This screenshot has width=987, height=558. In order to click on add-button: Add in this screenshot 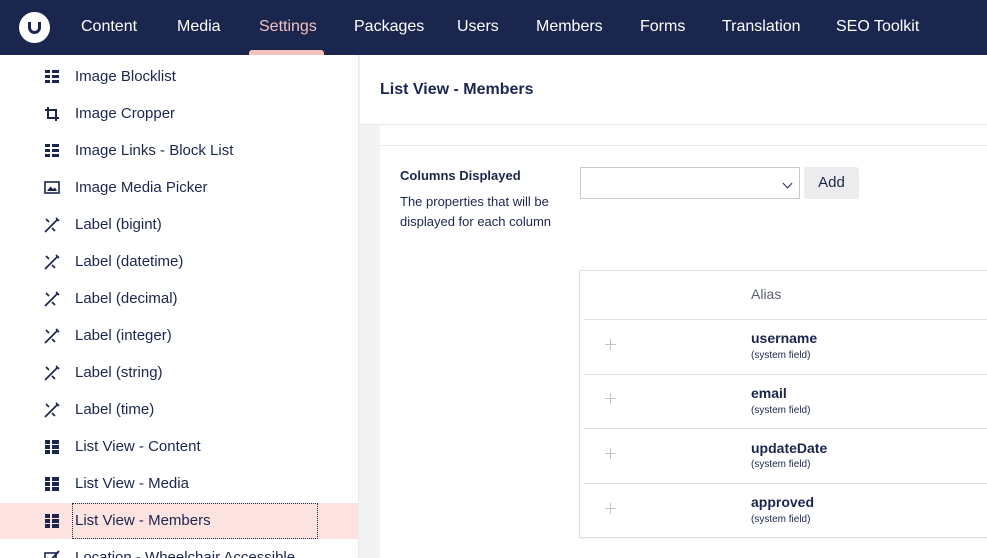, I will do `click(831, 183)`.